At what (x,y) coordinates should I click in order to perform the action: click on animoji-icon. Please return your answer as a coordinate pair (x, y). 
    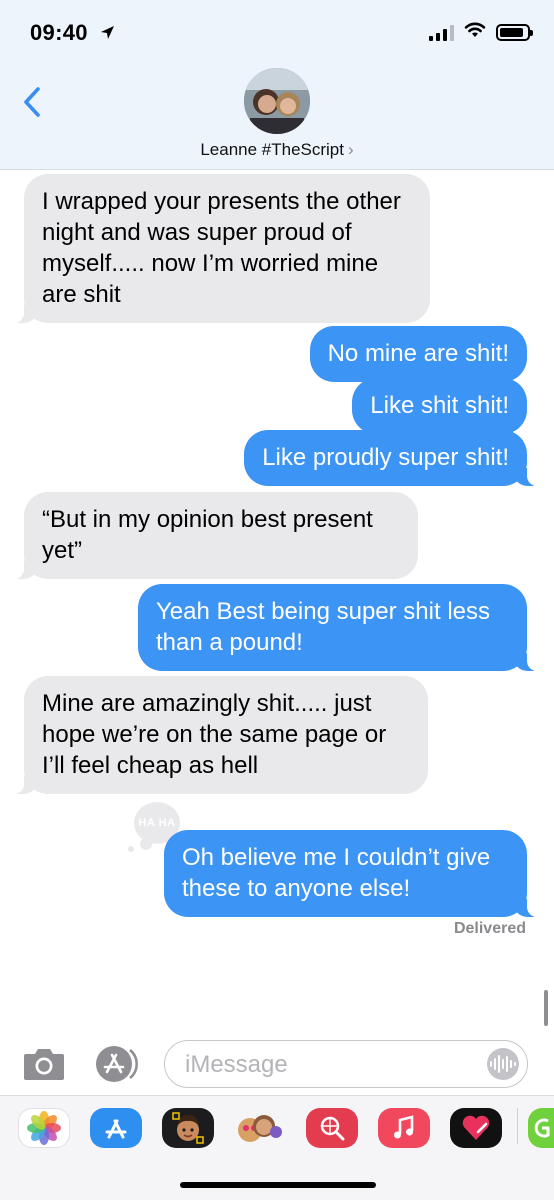
    Looking at the image, I should click on (260, 1128).